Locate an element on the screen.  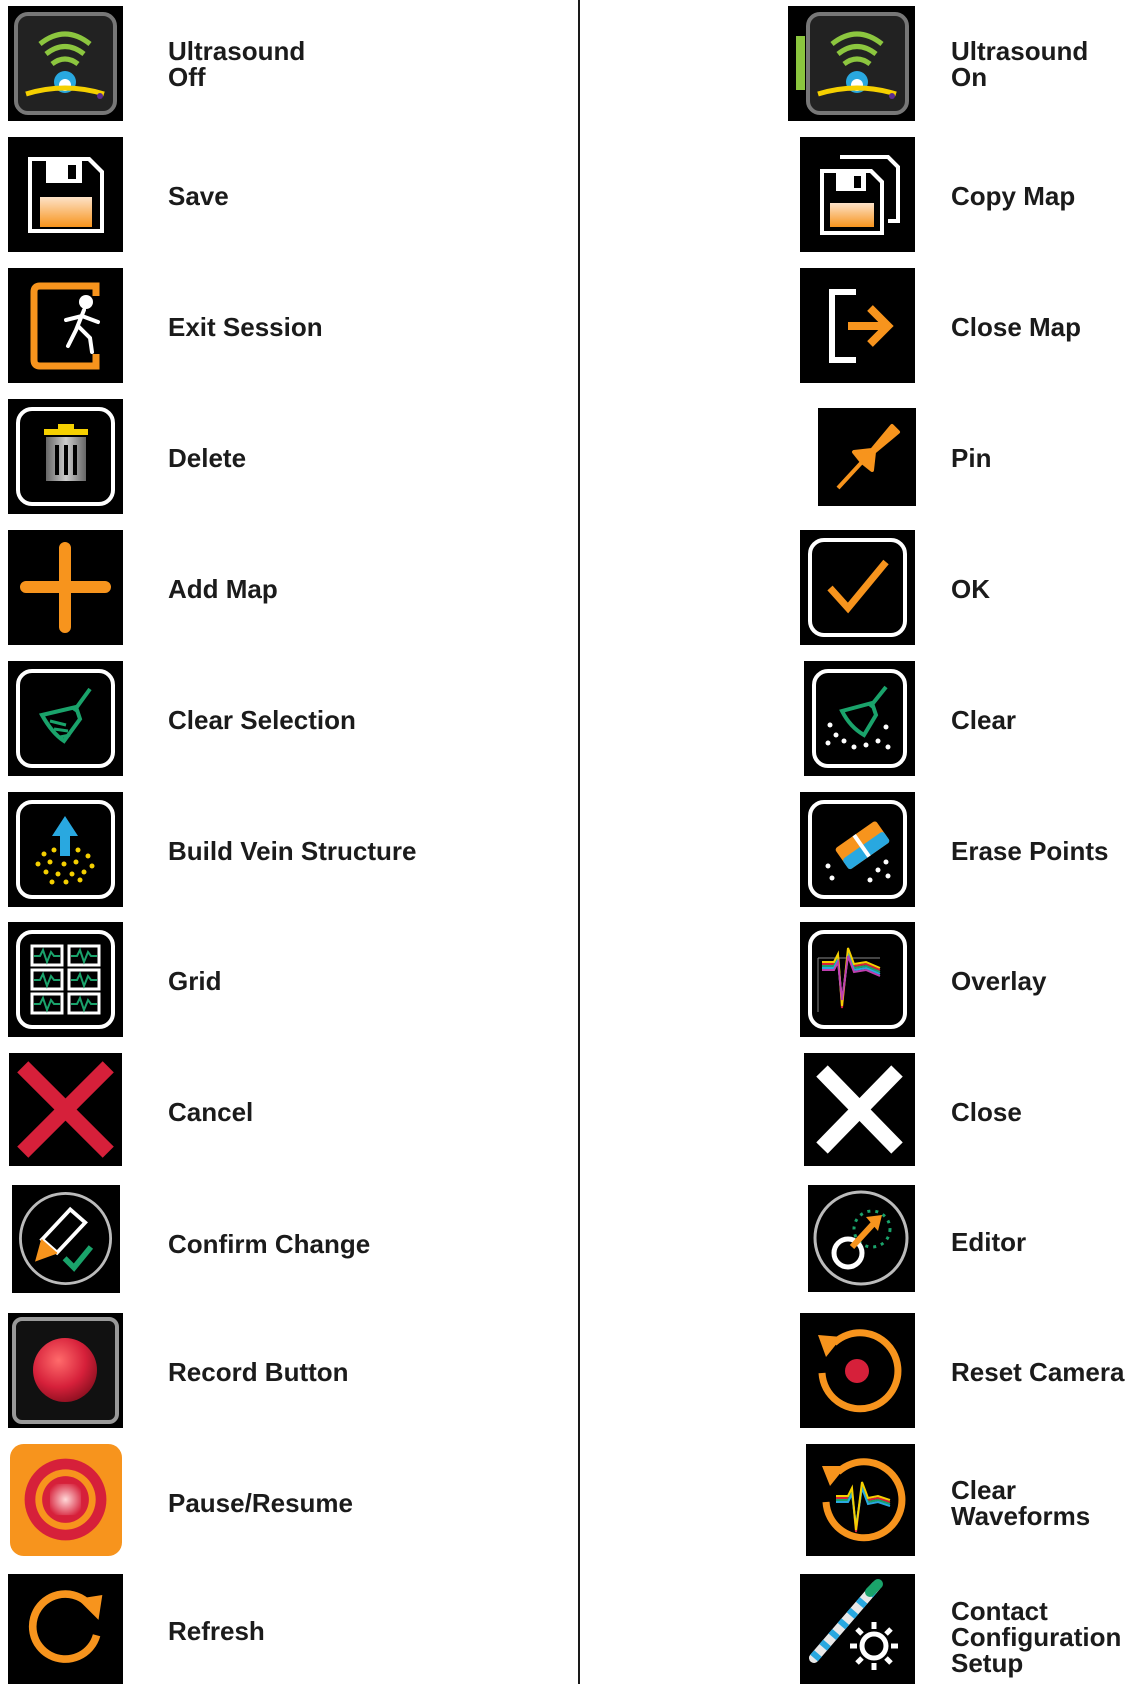
ultrasound-off-label: Ultrasound Off is located at coordinates (237, 64).